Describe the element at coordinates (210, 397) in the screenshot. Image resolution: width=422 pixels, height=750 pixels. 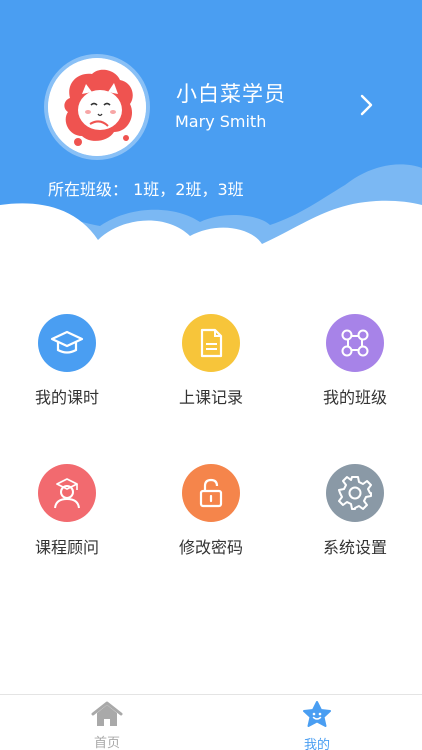
I see `class-records-label: 上课记录` at that location.